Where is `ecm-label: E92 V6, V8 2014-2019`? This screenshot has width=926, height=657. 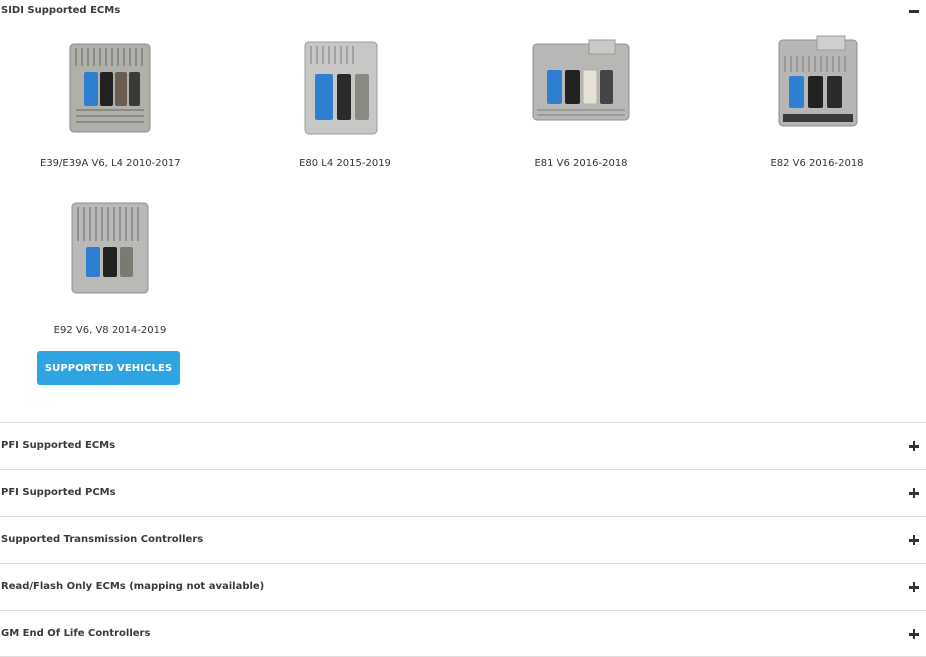
ecm-label: E92 V6, V8 2014-2019 is located at coordinates (110, 330).